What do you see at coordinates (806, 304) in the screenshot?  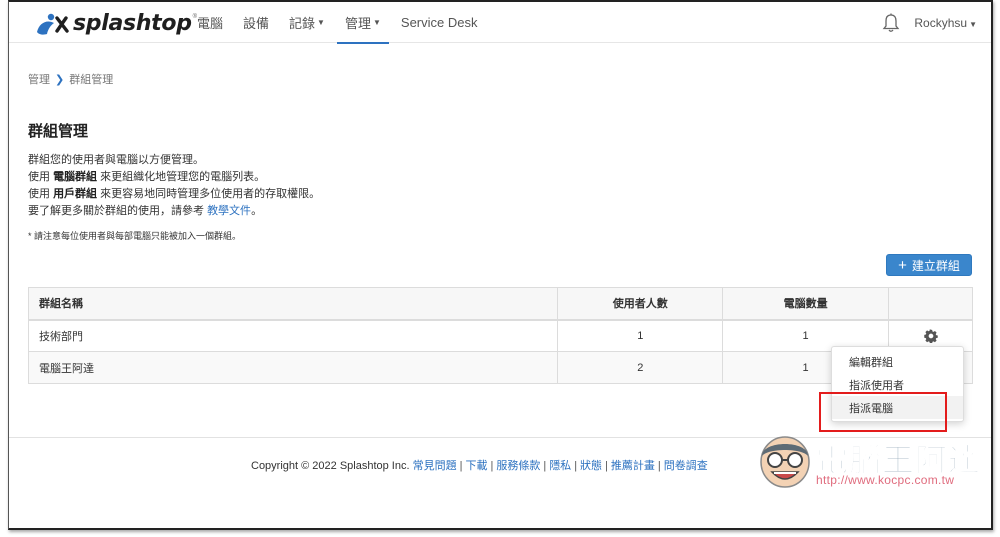 I see `header-computer-count: 電腦數量` at bounding box center [806, 304].